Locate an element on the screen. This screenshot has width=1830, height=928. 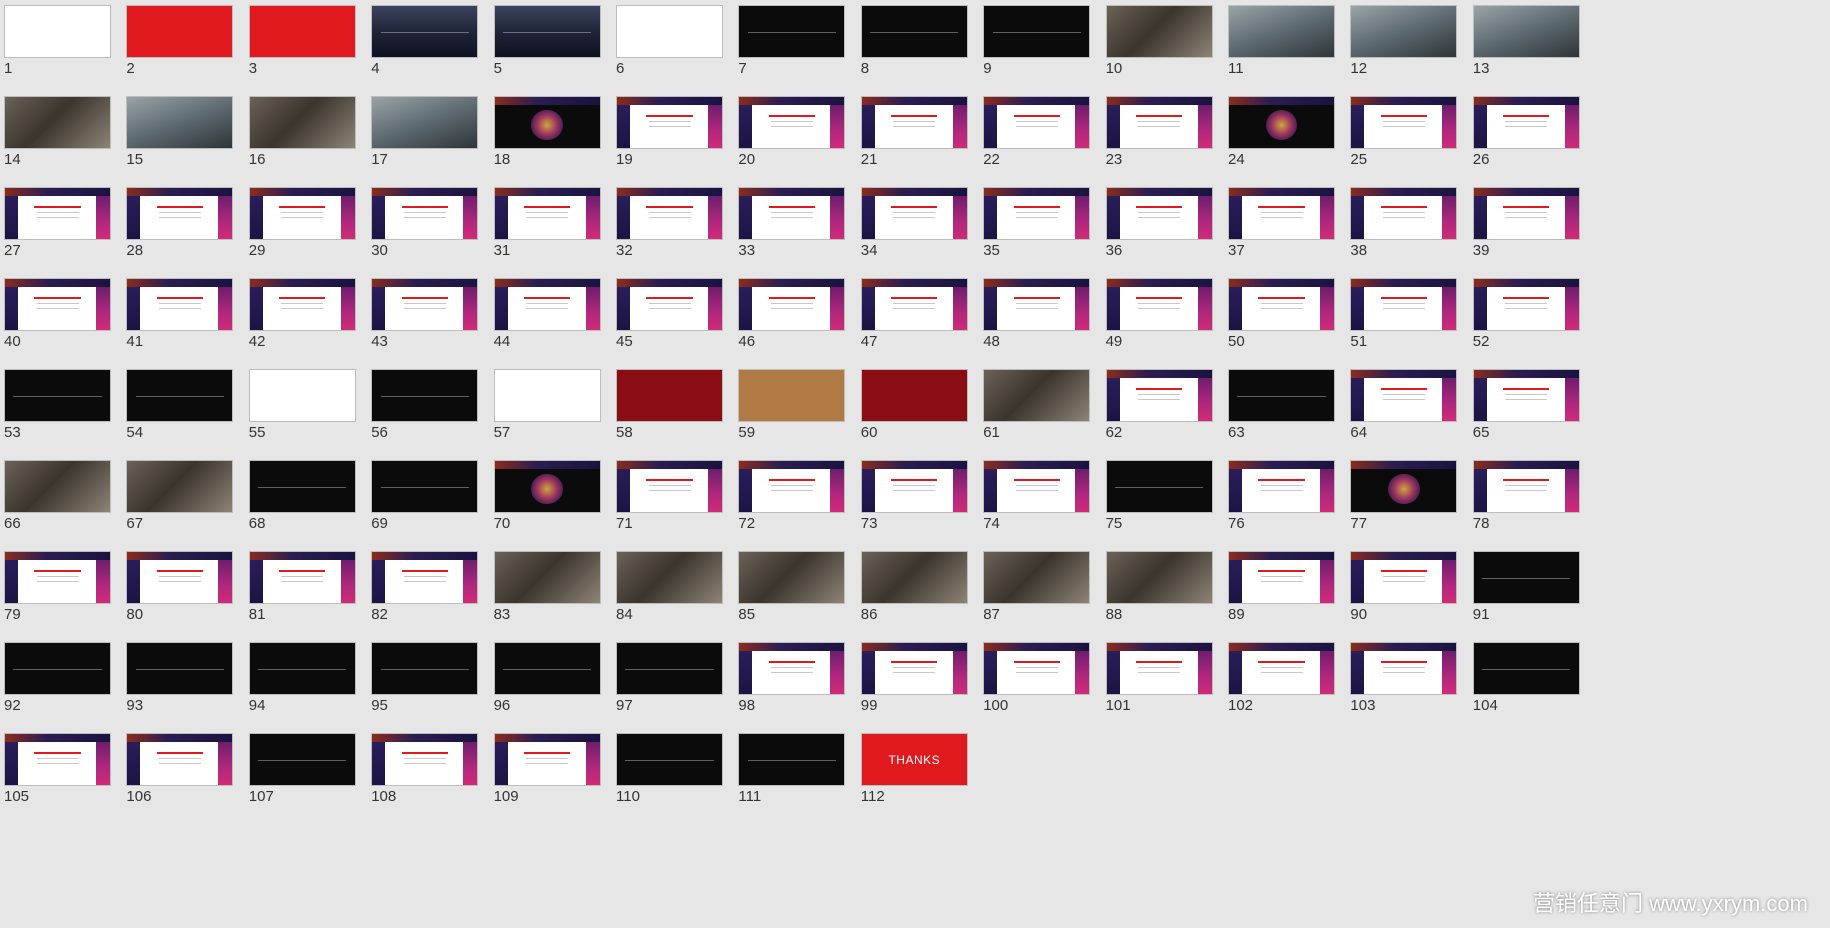
slide-thumbnail-item: 25 is located at coordinates (1417, 143).